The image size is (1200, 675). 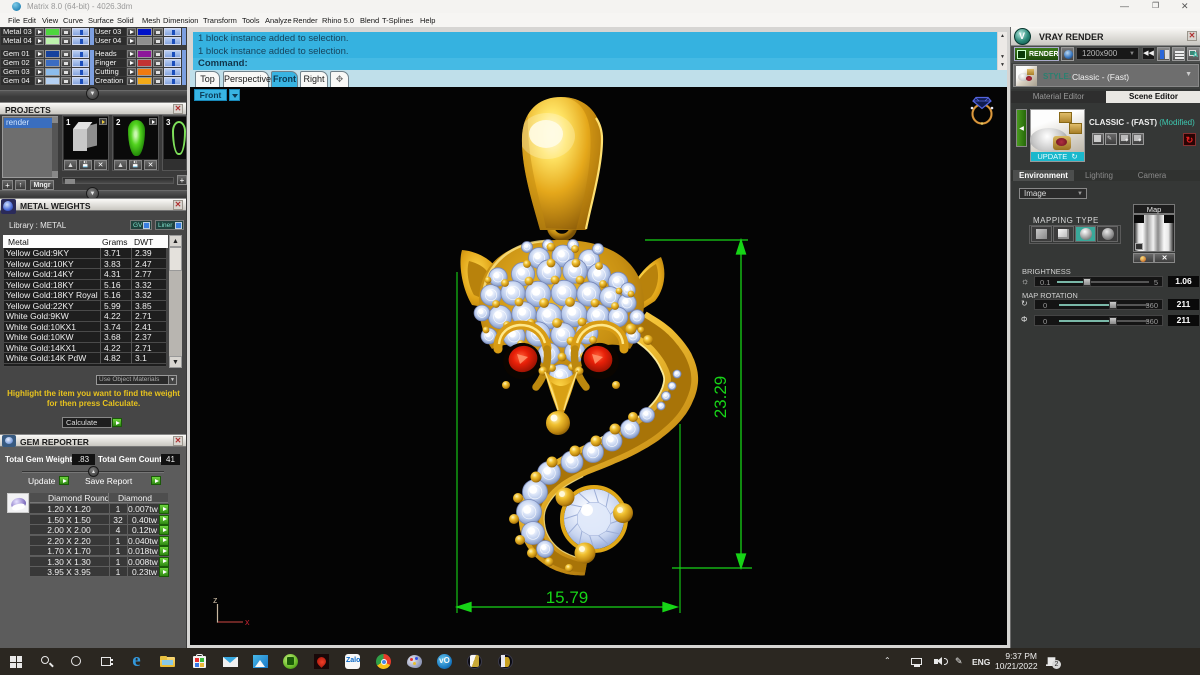 I want to click on svg-text: 23.29, so click(x=720, y=397).